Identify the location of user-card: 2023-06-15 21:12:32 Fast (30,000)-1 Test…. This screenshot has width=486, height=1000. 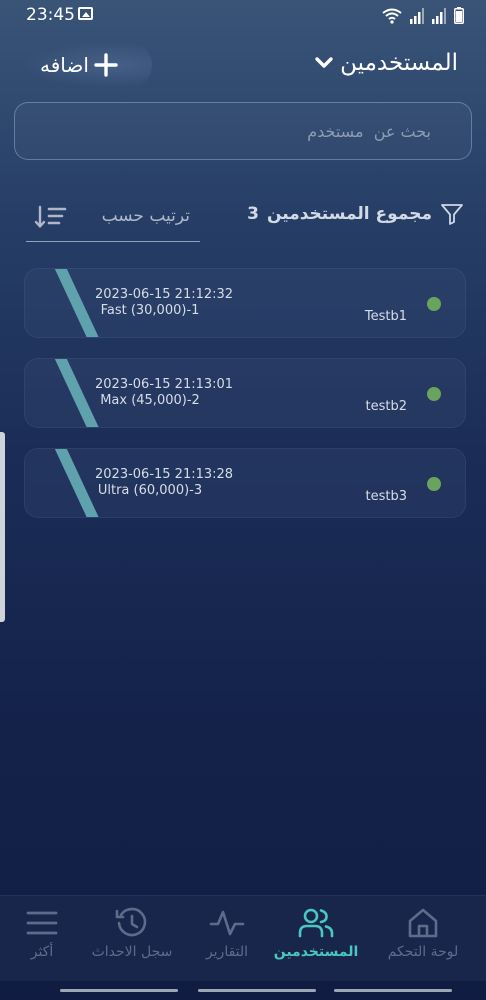
(245, 303).